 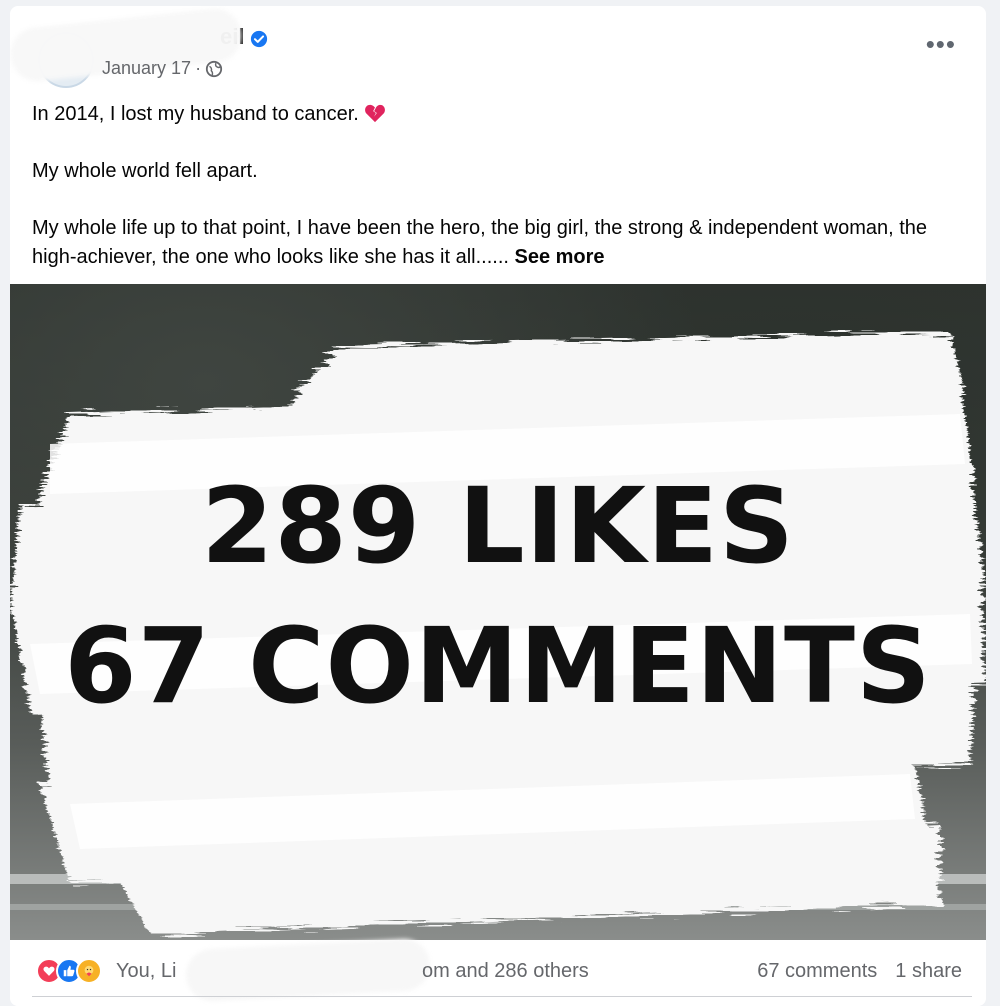 I want to click on reactors-redaction, so click(x=308, y=970).